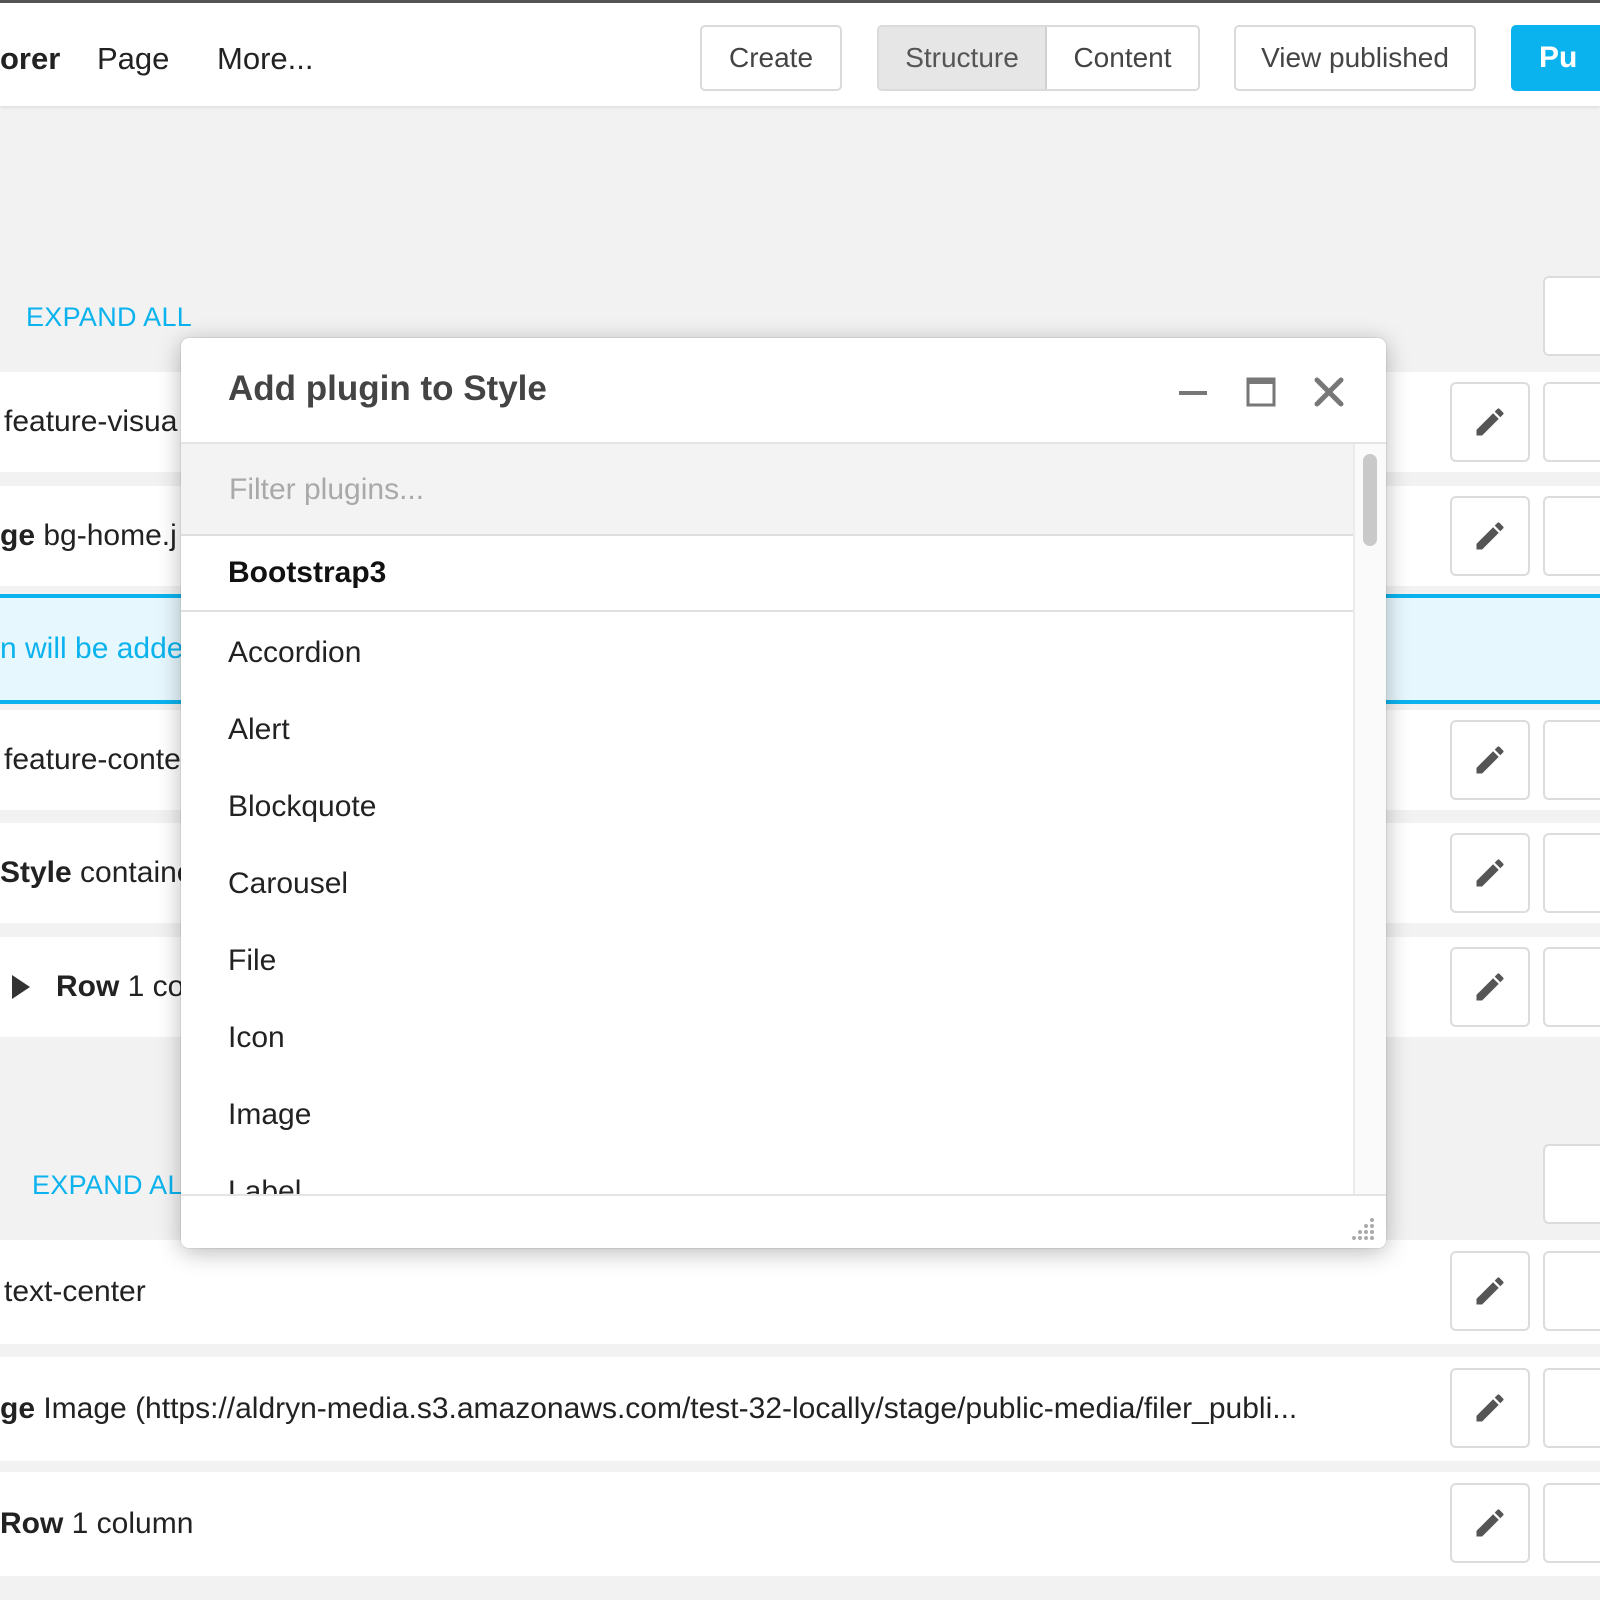  What do you see at coordinates (107, 1185) in the screenshot?
I see `expand-all-link: EXPAND AL` at bounding box center [107, 1185].